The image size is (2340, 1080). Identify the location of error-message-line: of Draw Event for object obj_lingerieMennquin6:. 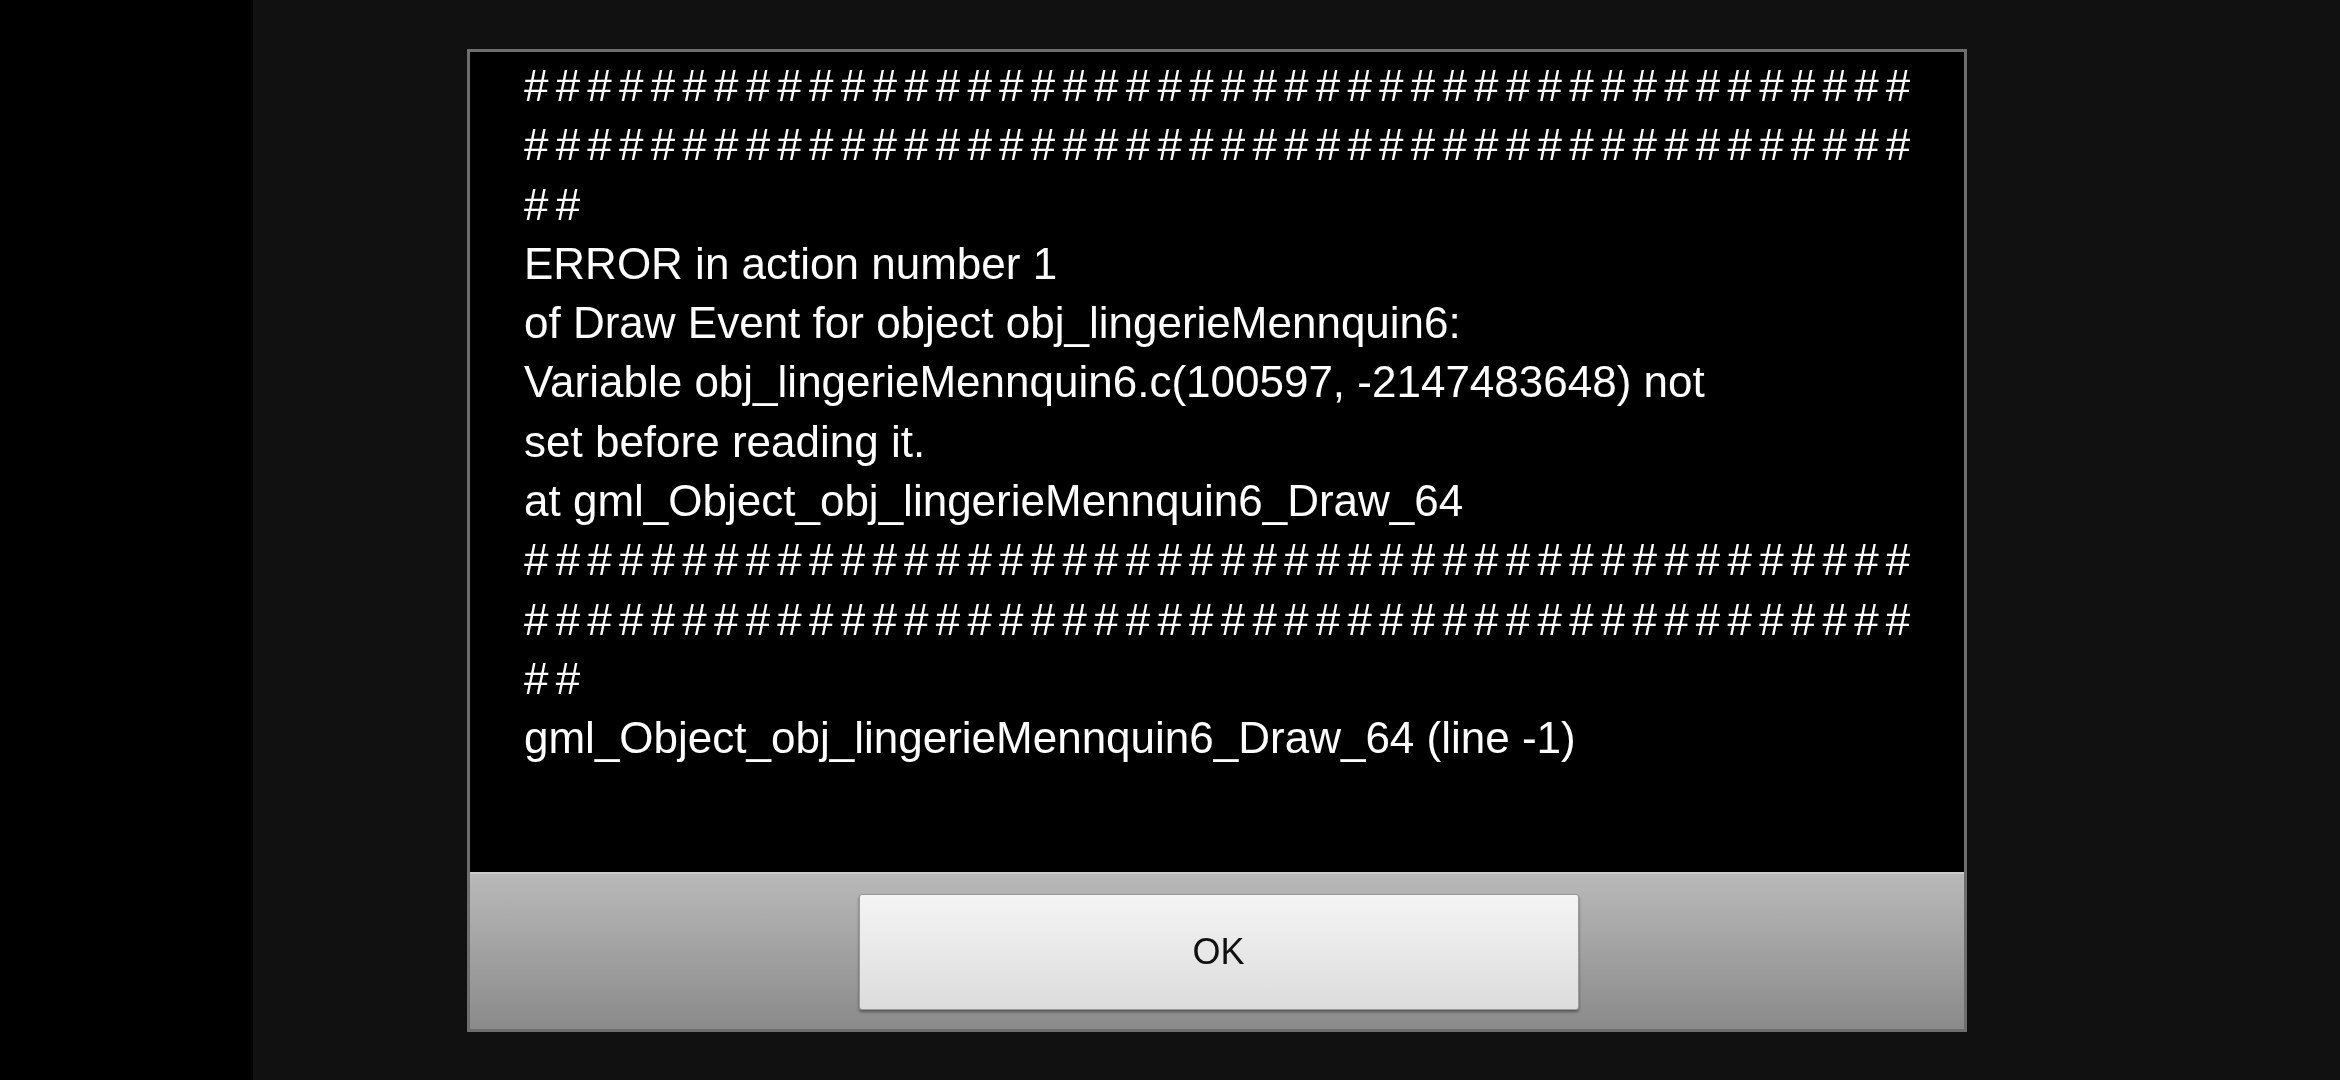
(993, 323).